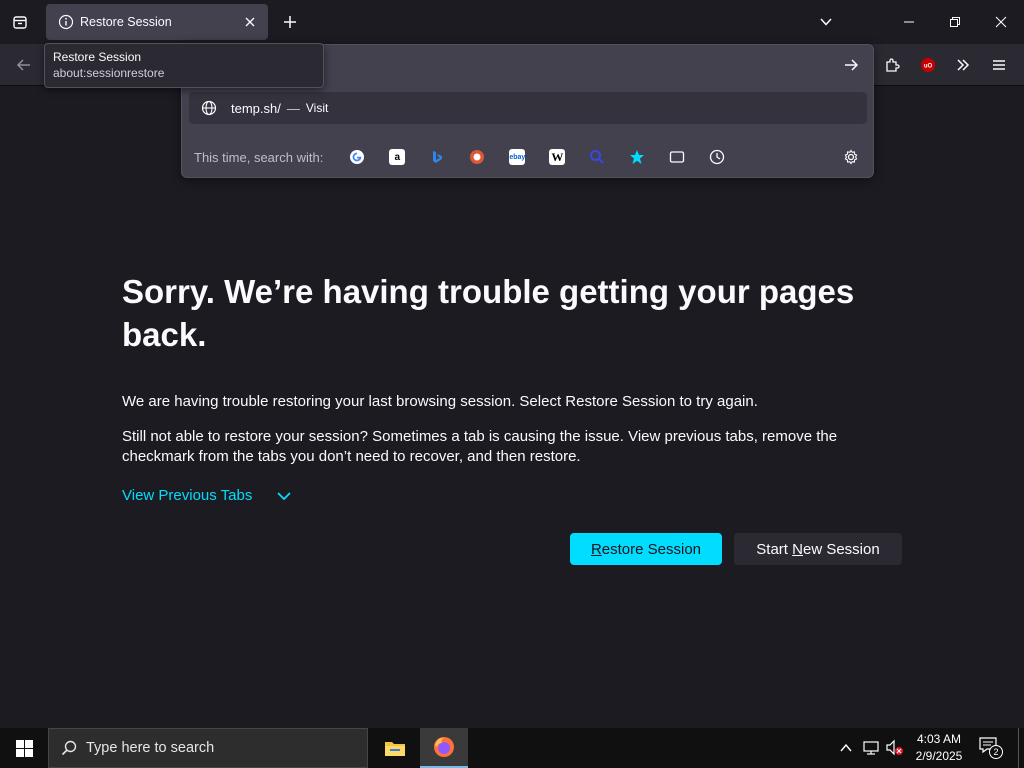 Image resolution: width=1024 pixels, height=768 pixels. What do you see at coordinates (250, 22) in the screenshot?
I see `close-tab-icon` at bounding box center [250, 22].